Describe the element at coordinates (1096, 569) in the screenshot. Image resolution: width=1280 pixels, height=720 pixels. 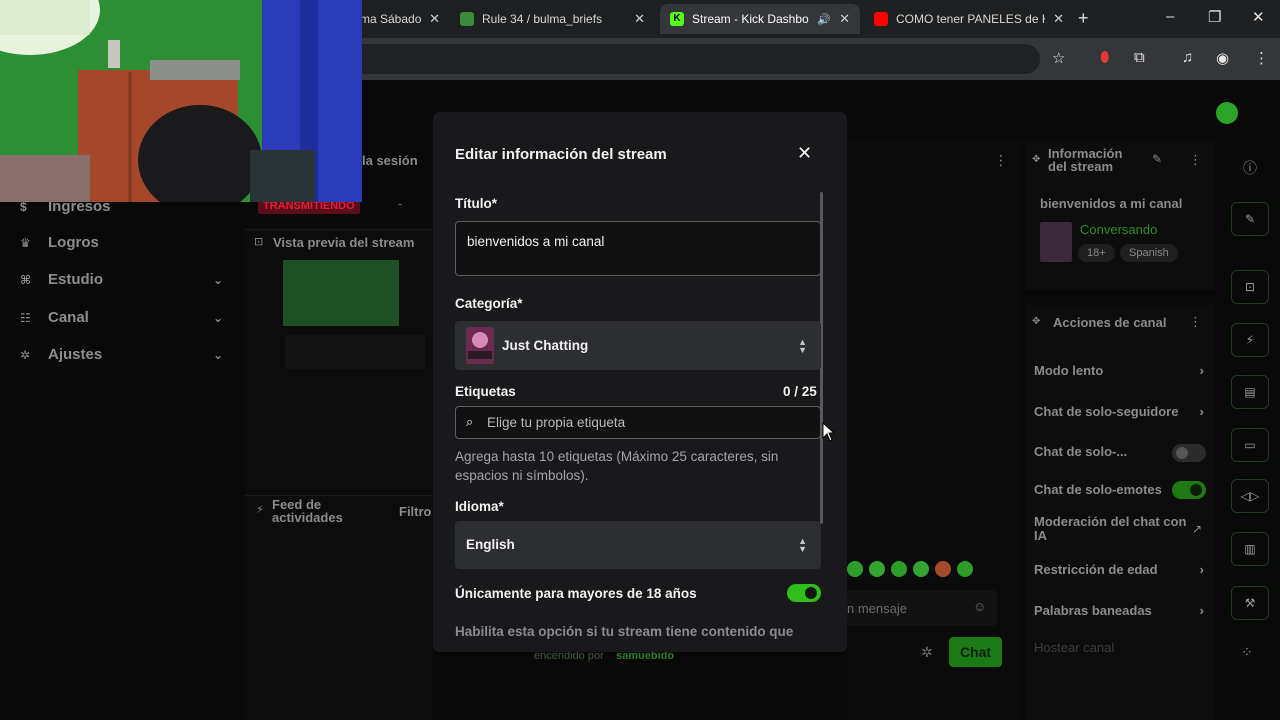
I see `action-label: Restricción de edad` at that location.